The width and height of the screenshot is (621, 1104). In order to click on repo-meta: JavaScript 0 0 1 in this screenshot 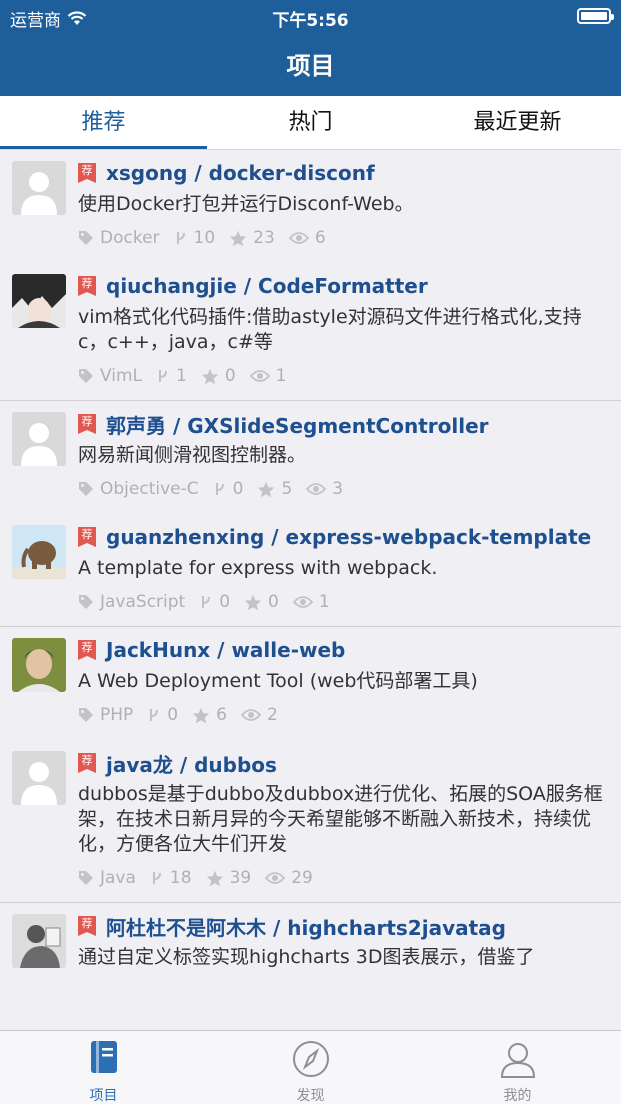, I will do `click(349, 608)`.